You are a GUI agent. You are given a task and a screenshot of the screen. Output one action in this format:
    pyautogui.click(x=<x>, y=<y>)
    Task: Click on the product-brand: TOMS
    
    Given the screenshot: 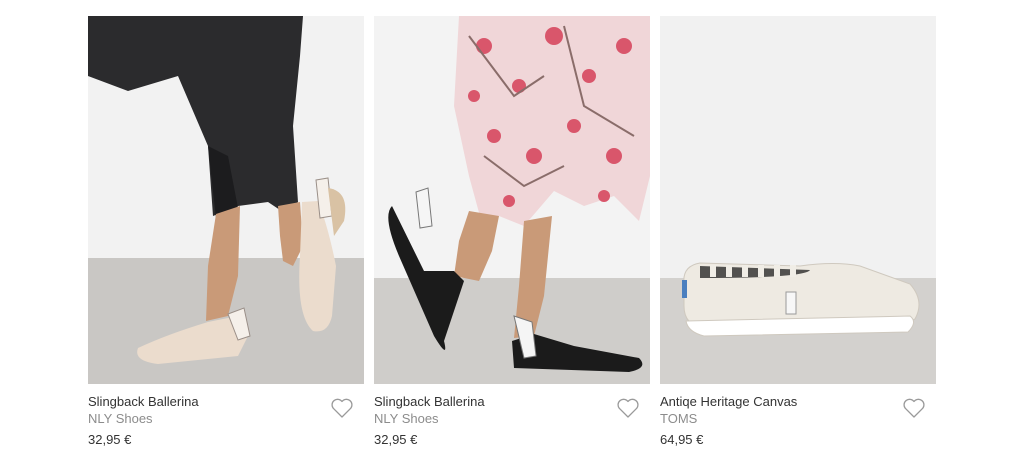 What is the action you would take?
    pyautogui.click(x=679, y=418)
    